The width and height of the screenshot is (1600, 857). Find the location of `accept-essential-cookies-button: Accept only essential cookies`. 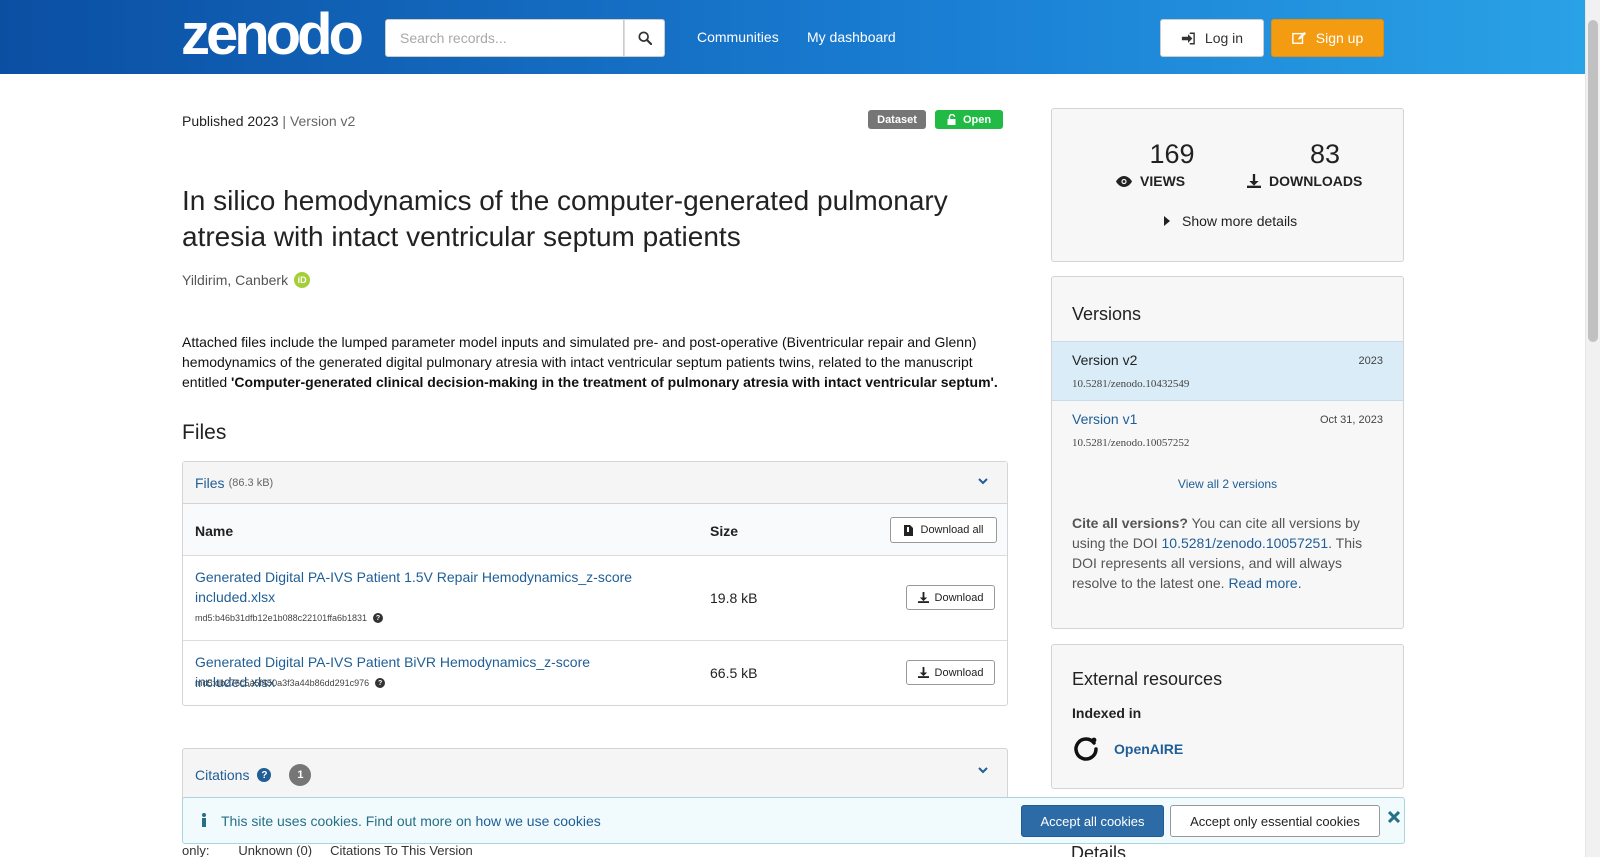

accept-essential-cookies-button: Accept only essential cookies is located at coordinates (1275, 821).